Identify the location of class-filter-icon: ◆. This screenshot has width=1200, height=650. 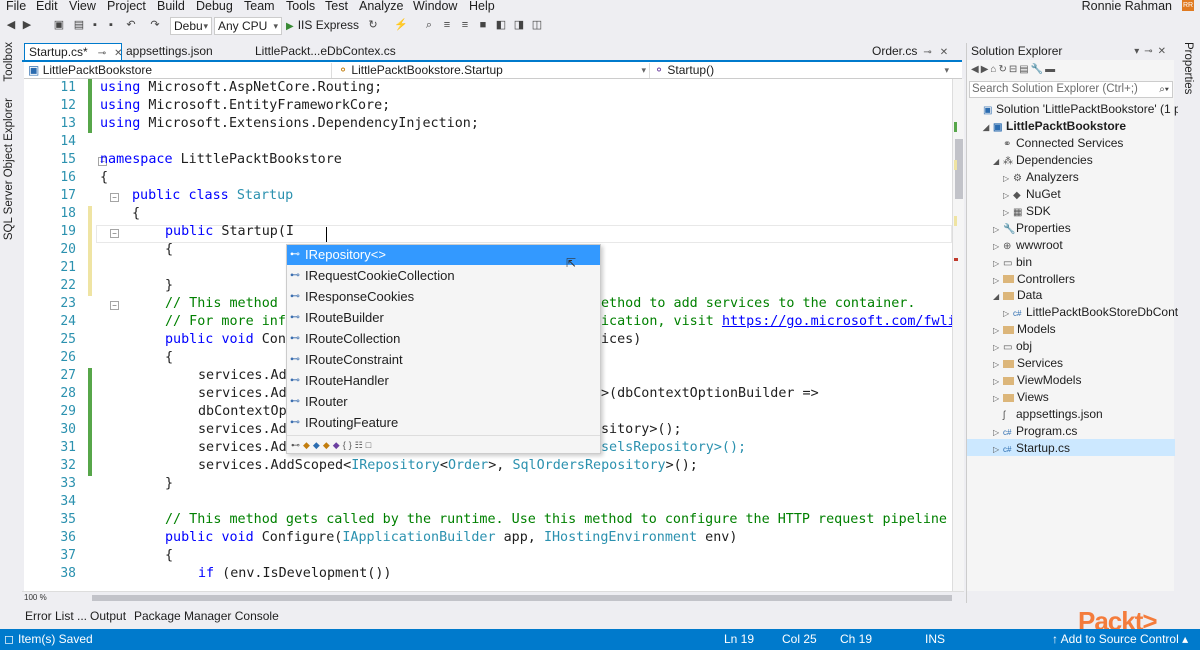
(308, 445).